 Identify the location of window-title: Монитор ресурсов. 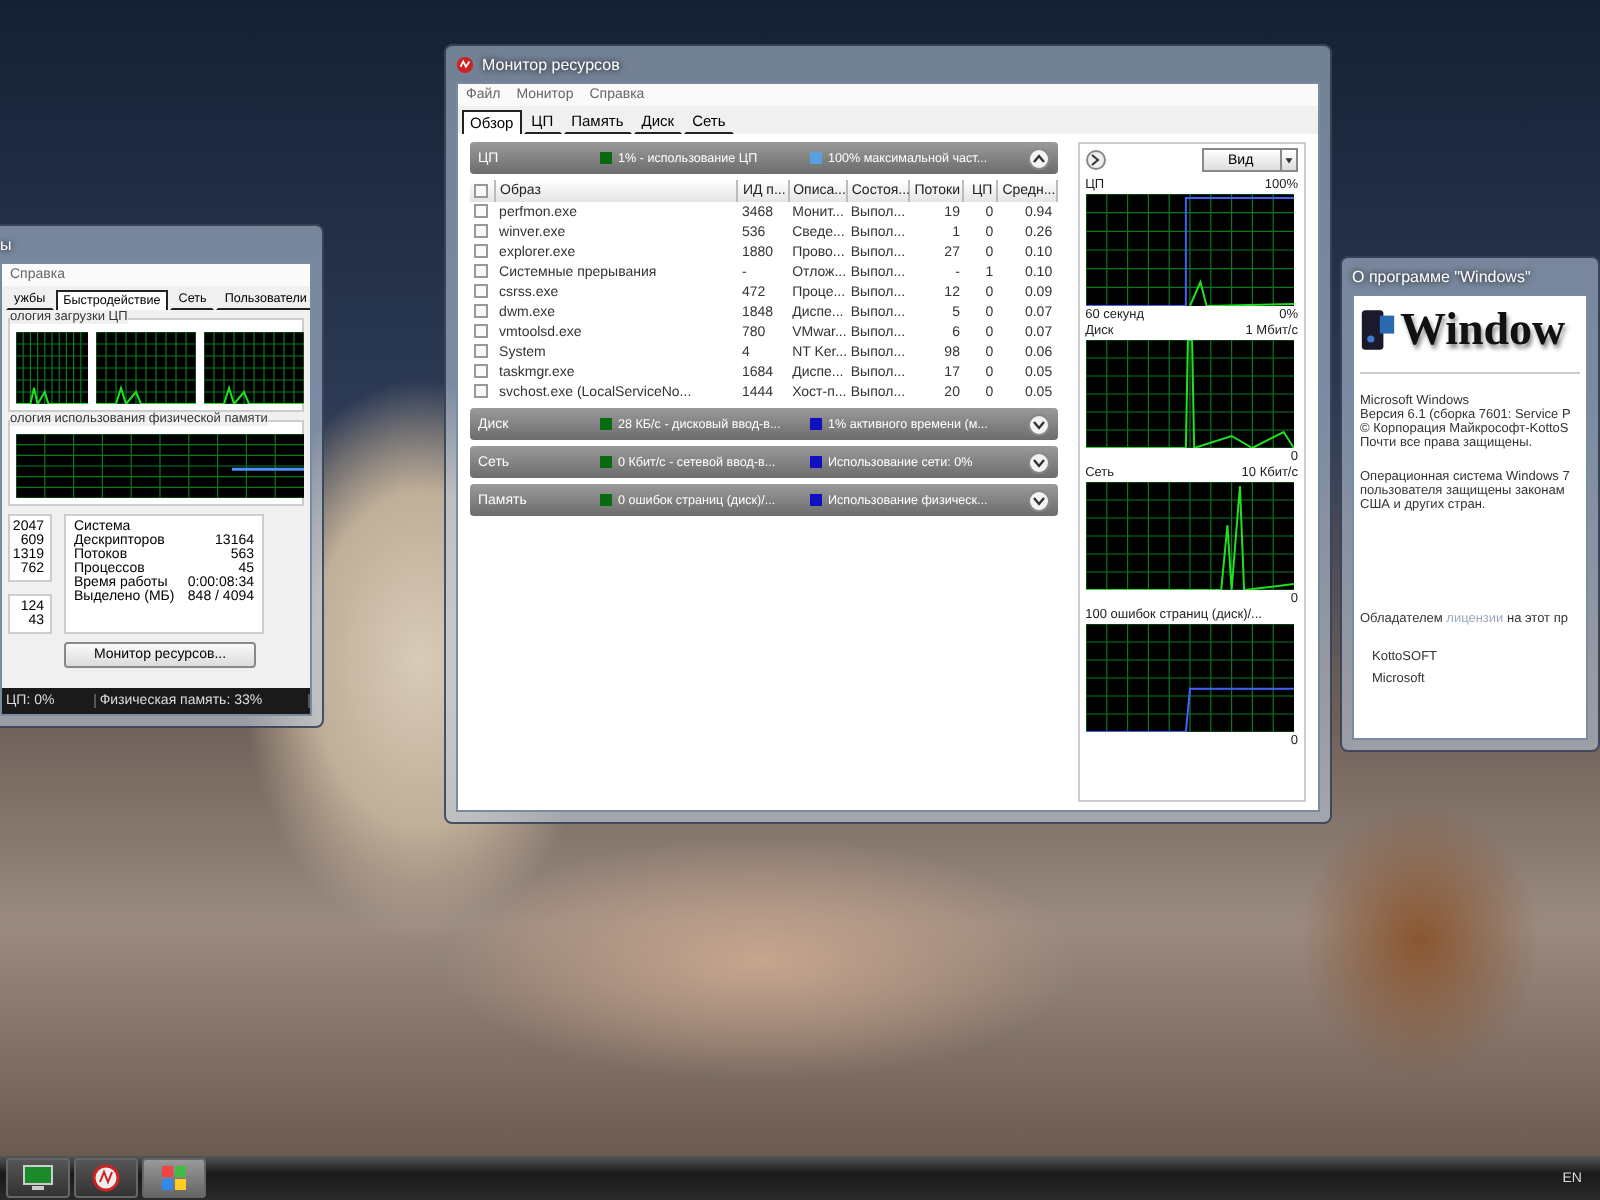
(551, 64).